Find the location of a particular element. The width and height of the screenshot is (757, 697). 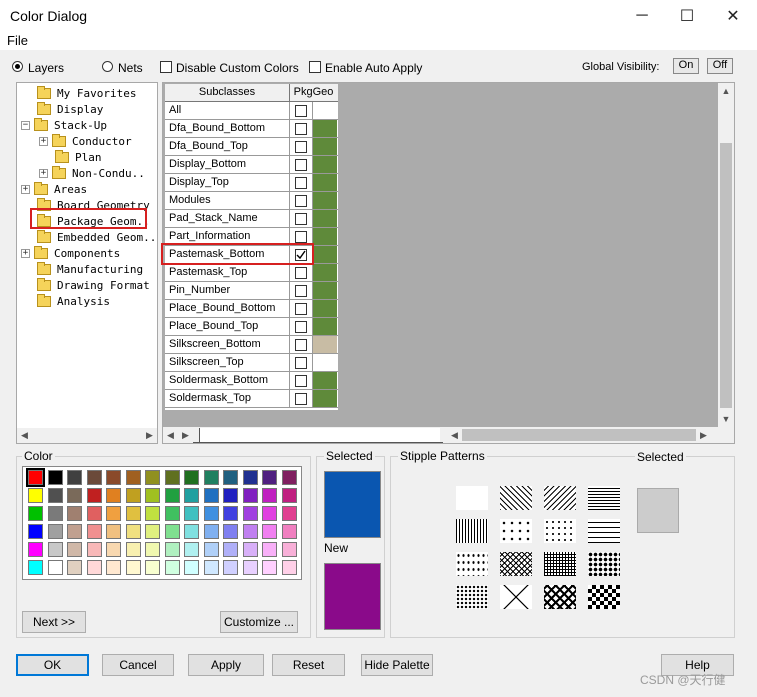

tree-horizontal-scrollbar: ◀ ▶ is located at coordinates (87, 435).